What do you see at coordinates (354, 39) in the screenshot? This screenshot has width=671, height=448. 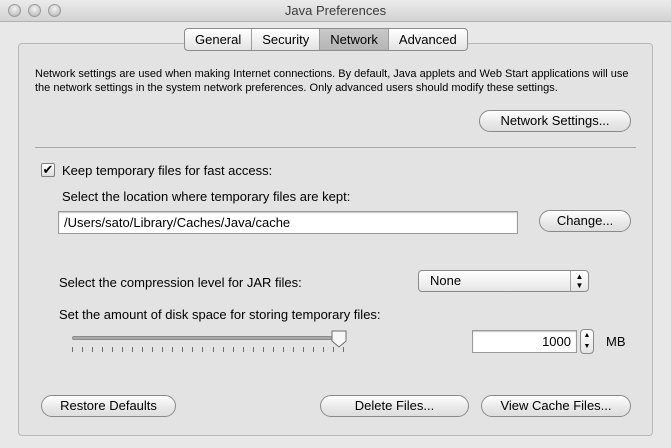 I see `tab-network: Network` at bounding box center [354, 39].